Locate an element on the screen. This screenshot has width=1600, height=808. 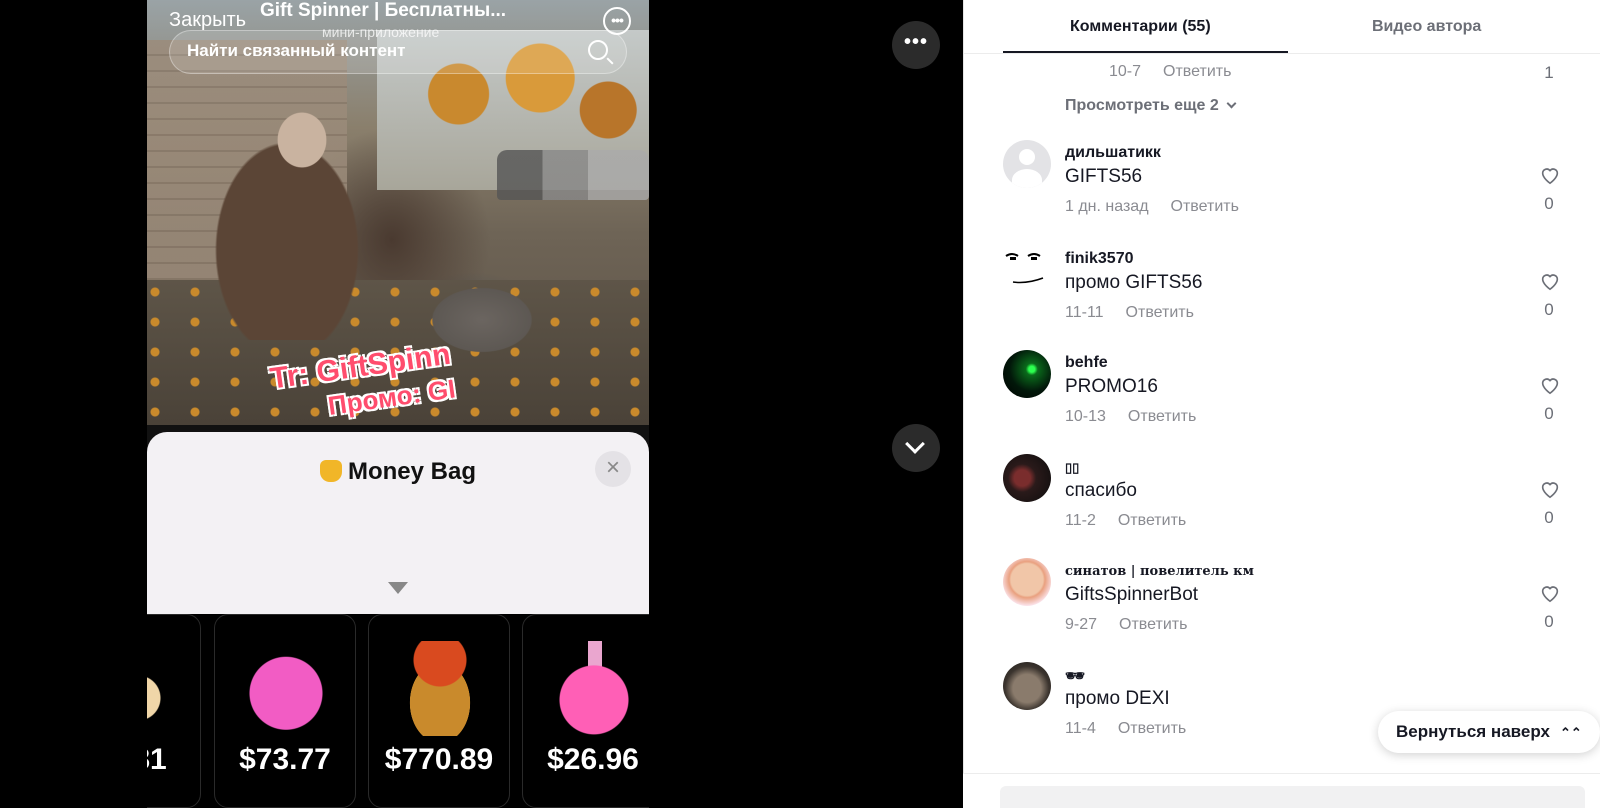
comment-meta: 11-2 Ответить is located at coordinates (1126, 520).